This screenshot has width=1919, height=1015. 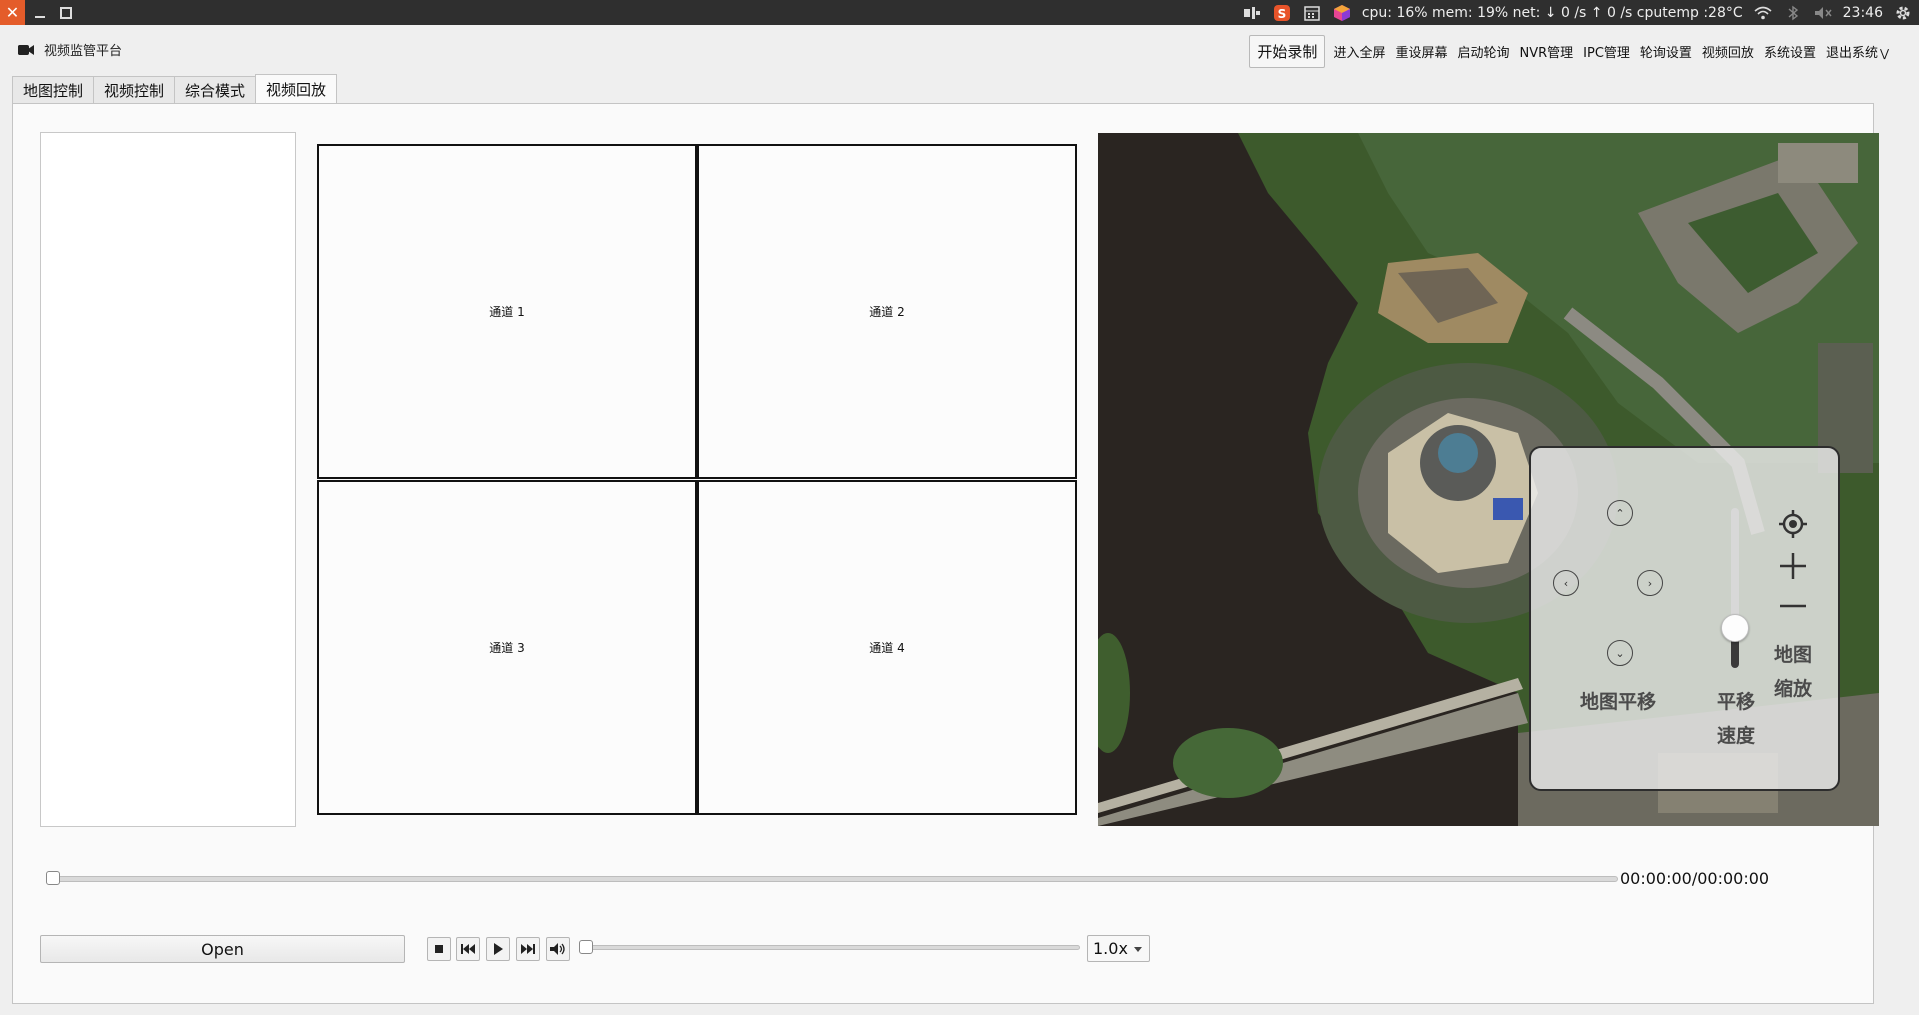 I want to click on tab-video-playback: 视频回放, so click(x=296, y=88).